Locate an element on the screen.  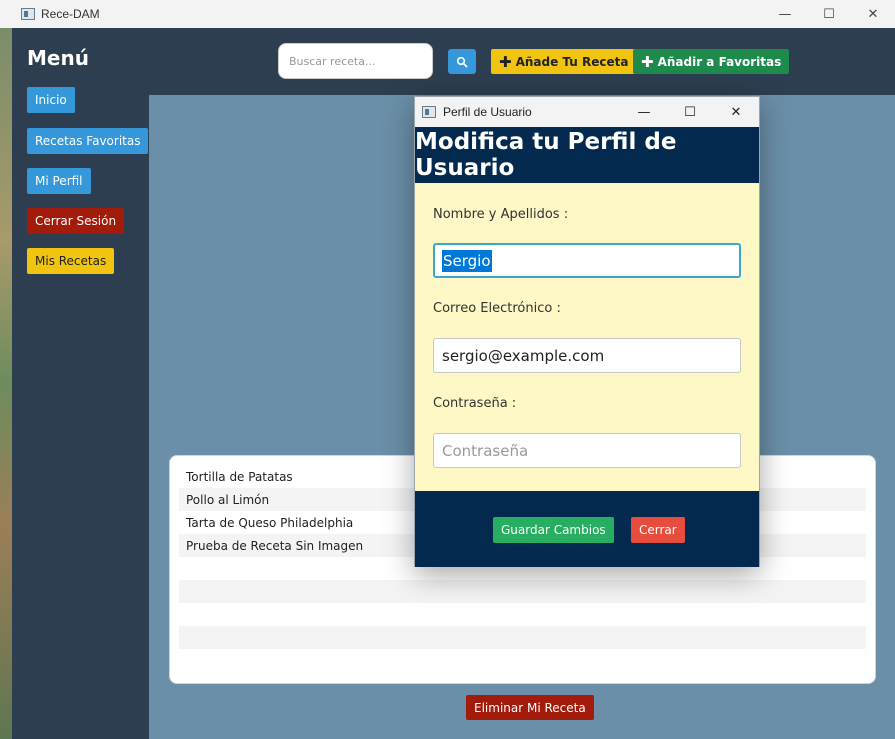
menu-title: Menú is located at coordinates (58, 58).